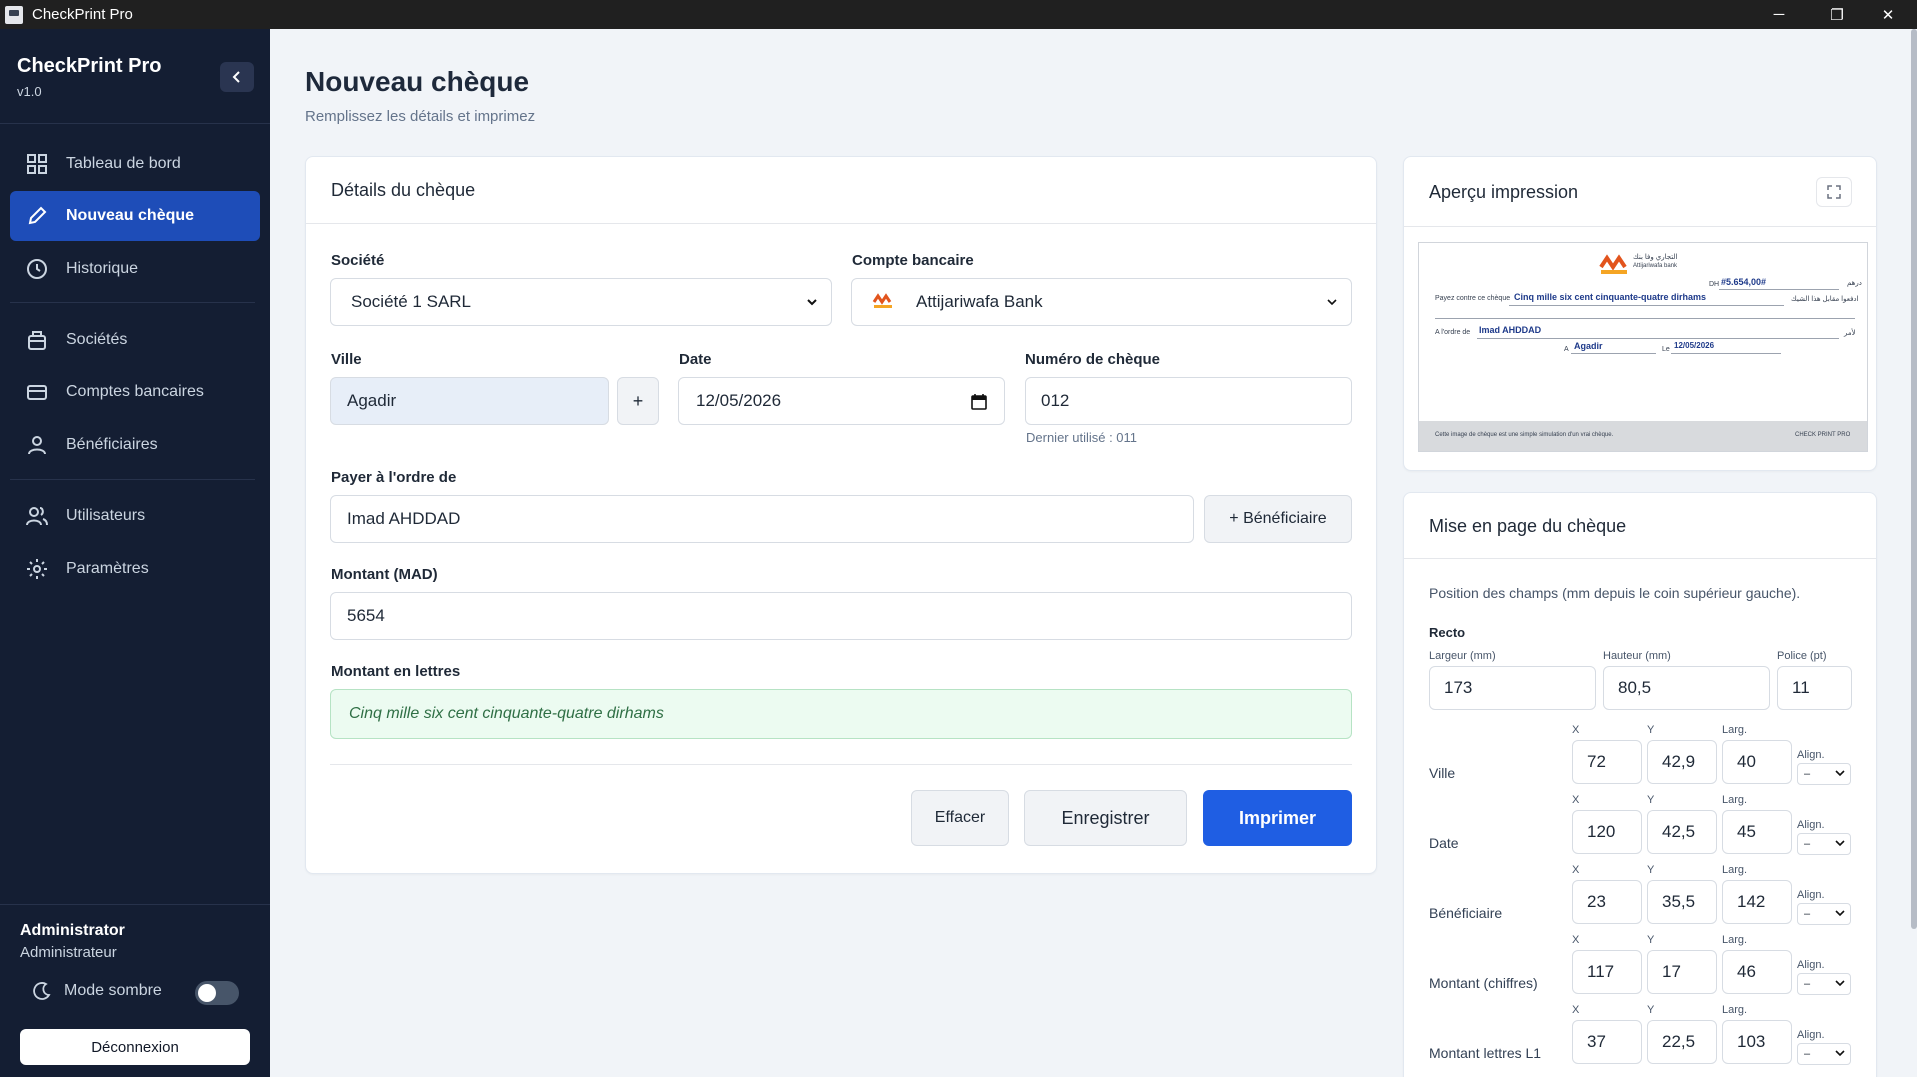 This screenshot has width=1917, height=1077. Describe the element at coordinates (82, 14) in the screenshot. I see `window-title: CheckPrint Pro` at that location.